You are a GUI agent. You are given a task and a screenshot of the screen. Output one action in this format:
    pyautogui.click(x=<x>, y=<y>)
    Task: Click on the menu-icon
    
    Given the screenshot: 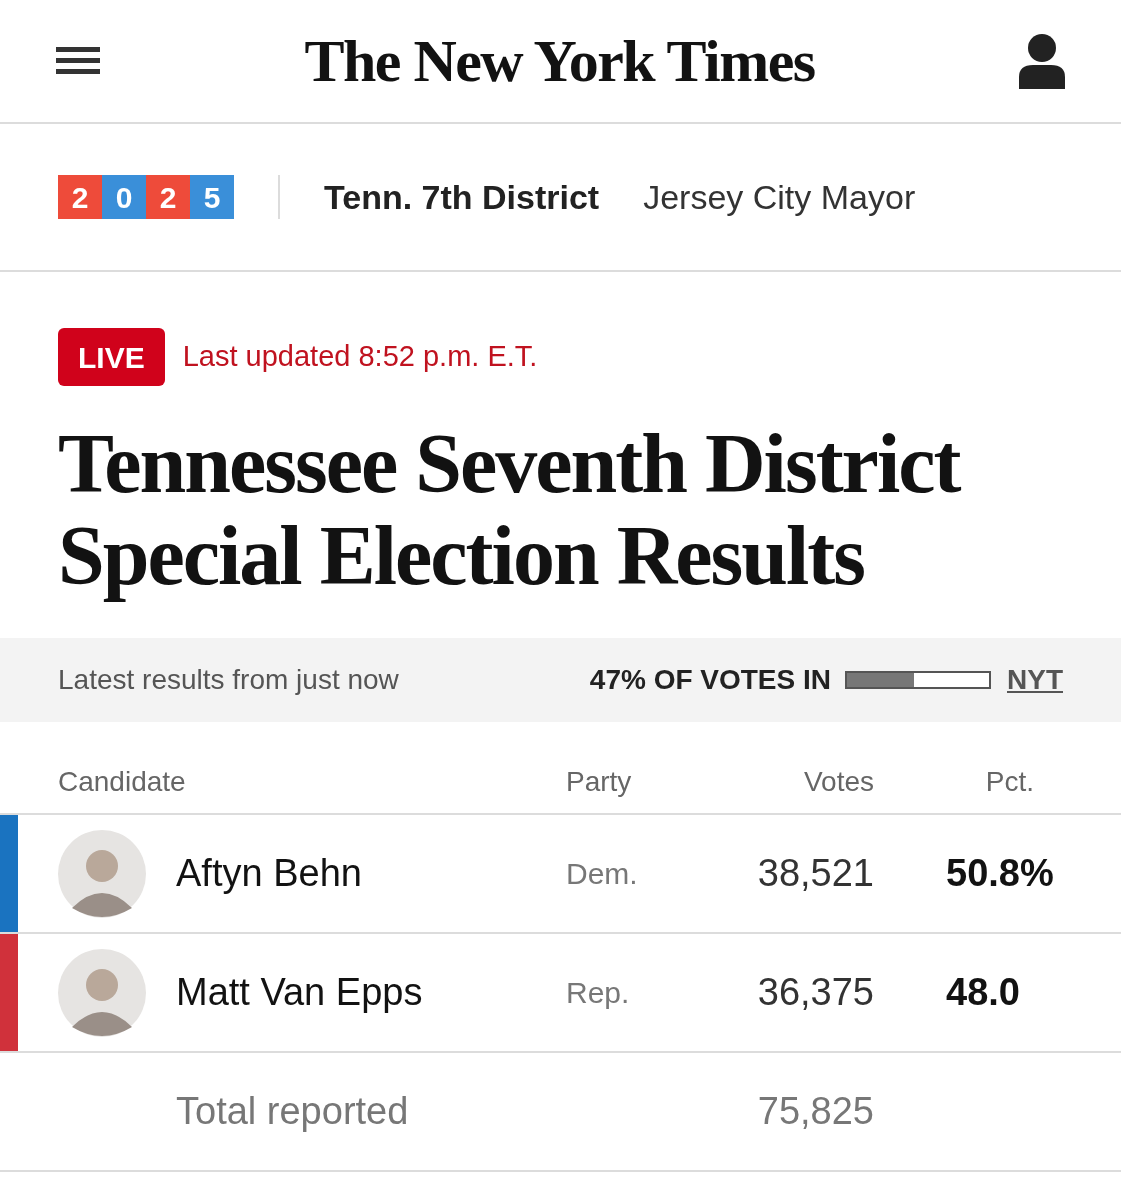 What is the action you would take?
    pyautogui.click(x=78, y=61)
    